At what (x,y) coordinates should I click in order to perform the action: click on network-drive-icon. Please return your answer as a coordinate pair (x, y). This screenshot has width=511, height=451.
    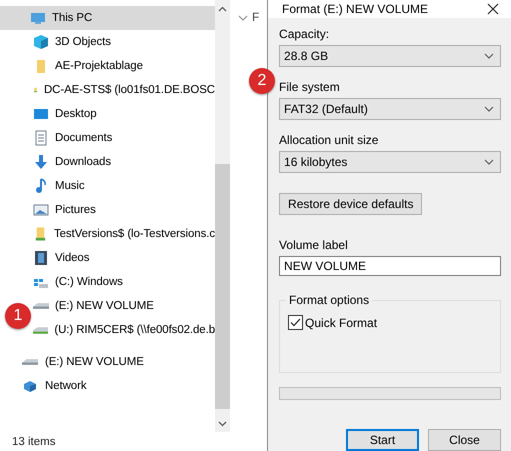
    Looking at the image, I should click on (40, 330).